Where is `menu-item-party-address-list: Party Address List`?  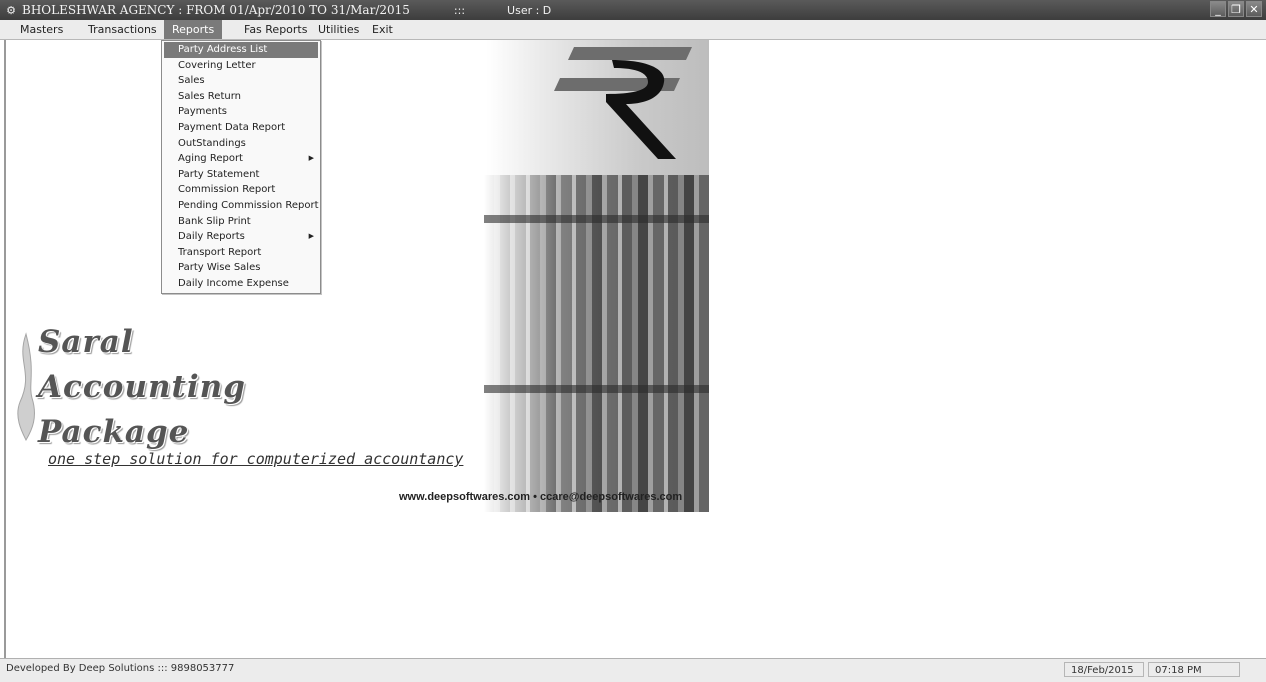
menu-item-party-address-list: Party Address List is located at coordinates (241, 50).